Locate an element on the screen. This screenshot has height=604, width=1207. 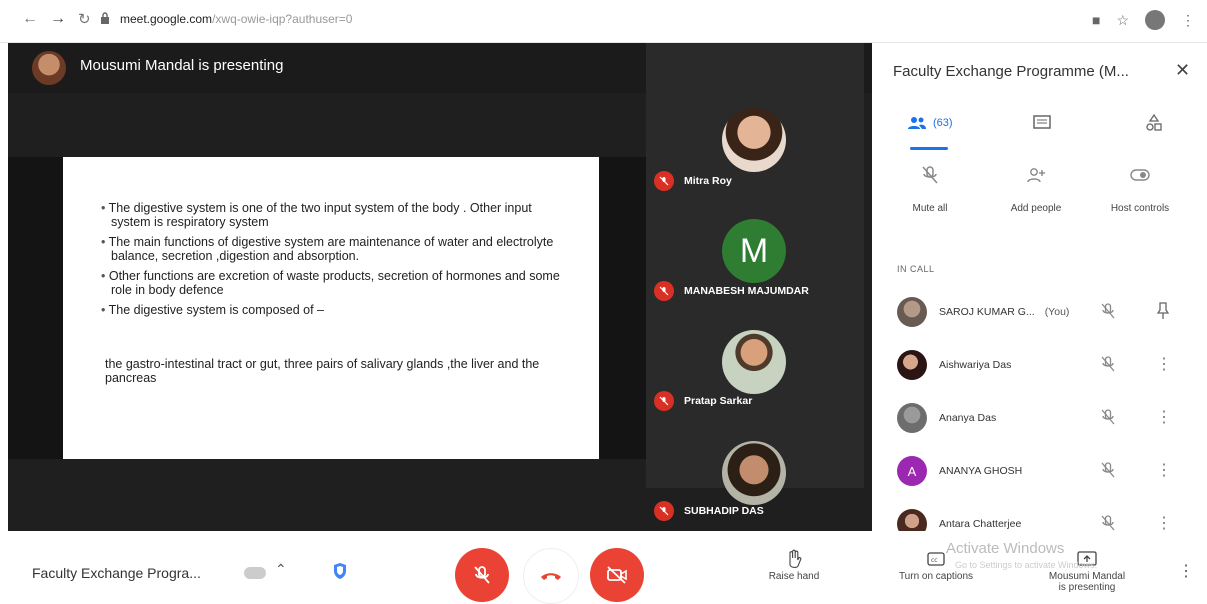
participant-tile: Pratap Sarkar is located at coordinates (755, 375).